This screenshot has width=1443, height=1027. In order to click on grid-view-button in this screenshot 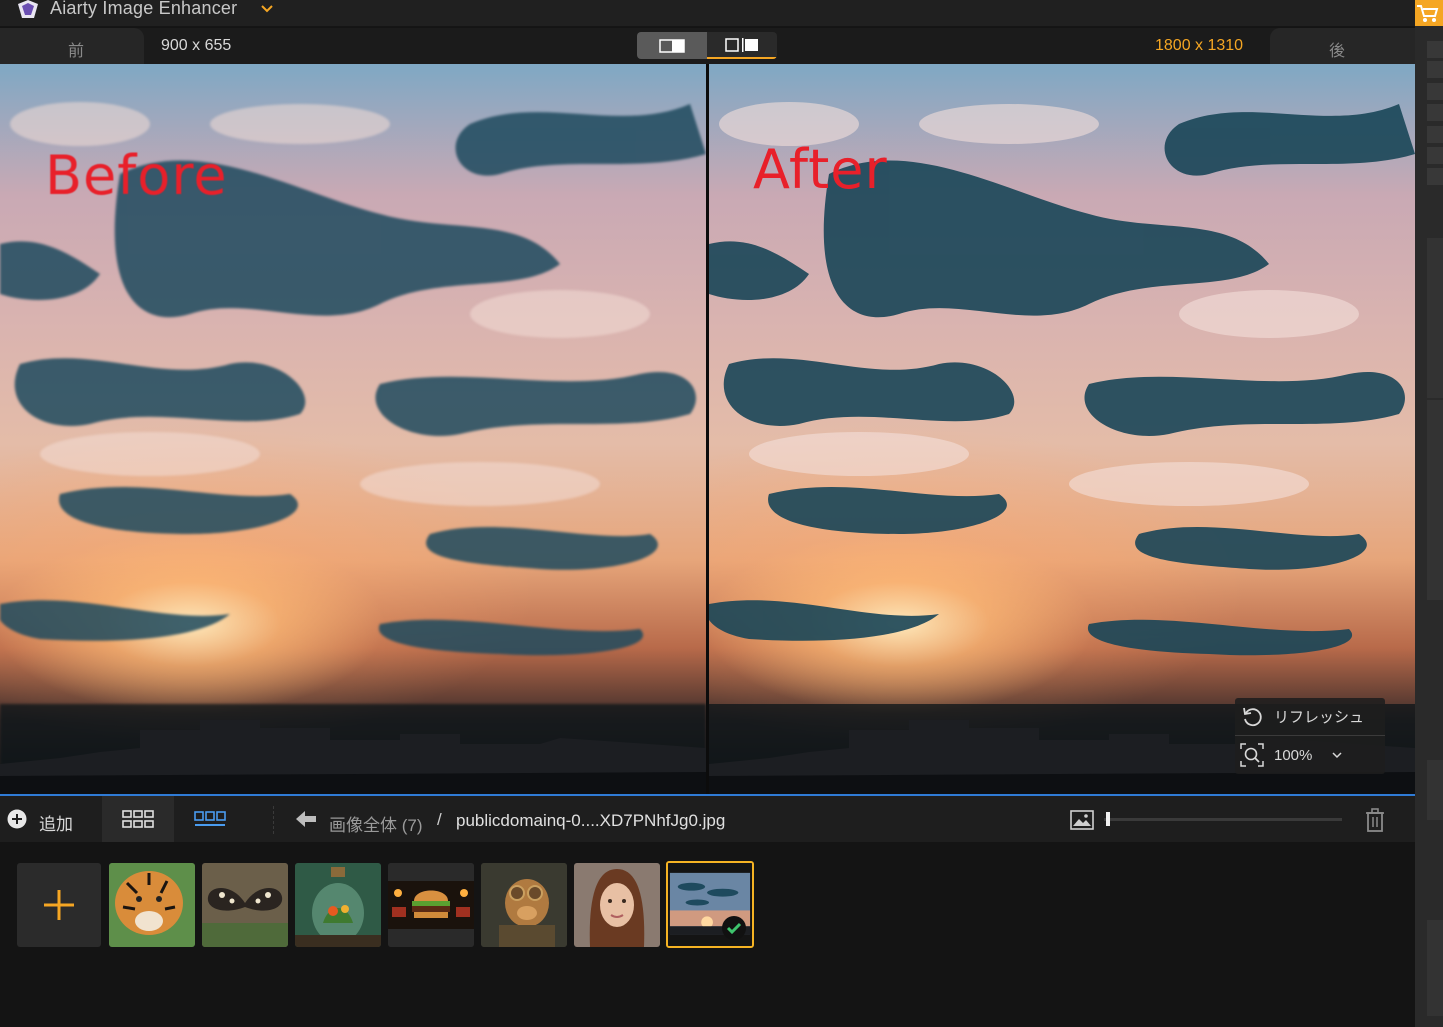, I will do `click(138, 819)`.